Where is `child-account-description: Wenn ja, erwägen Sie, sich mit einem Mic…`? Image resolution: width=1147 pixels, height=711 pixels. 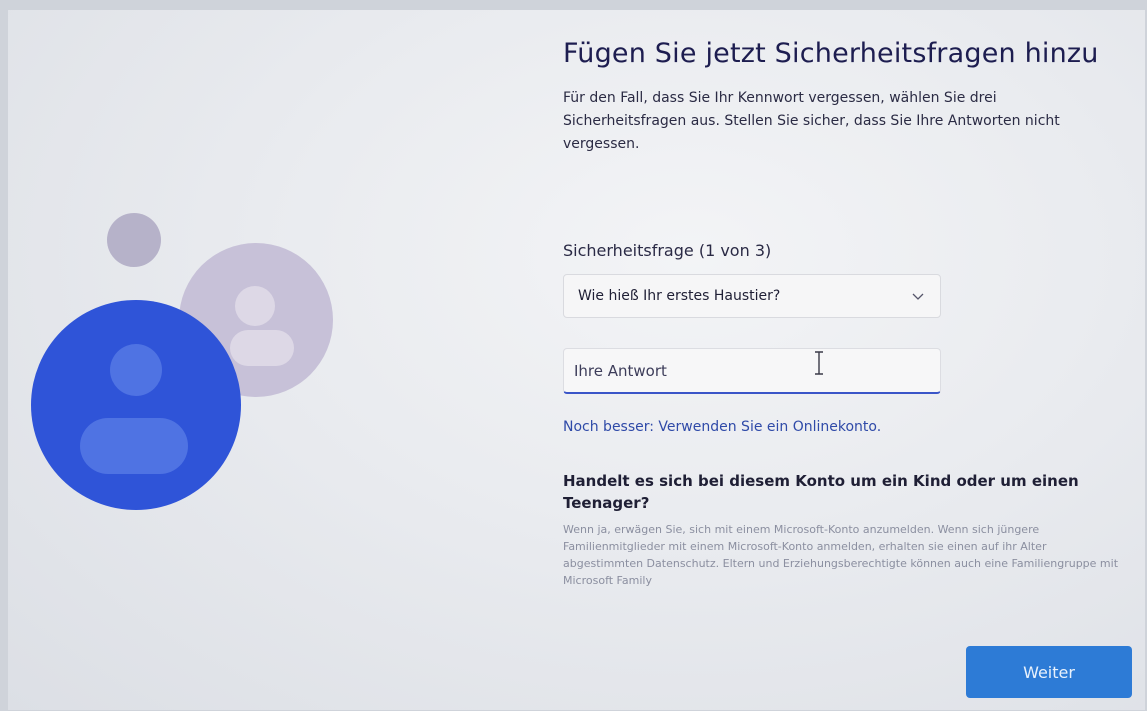 child-account-description: Wenn ja, erwägen Sie, sich mit einem Mic… is located at coordinates (841, 555).